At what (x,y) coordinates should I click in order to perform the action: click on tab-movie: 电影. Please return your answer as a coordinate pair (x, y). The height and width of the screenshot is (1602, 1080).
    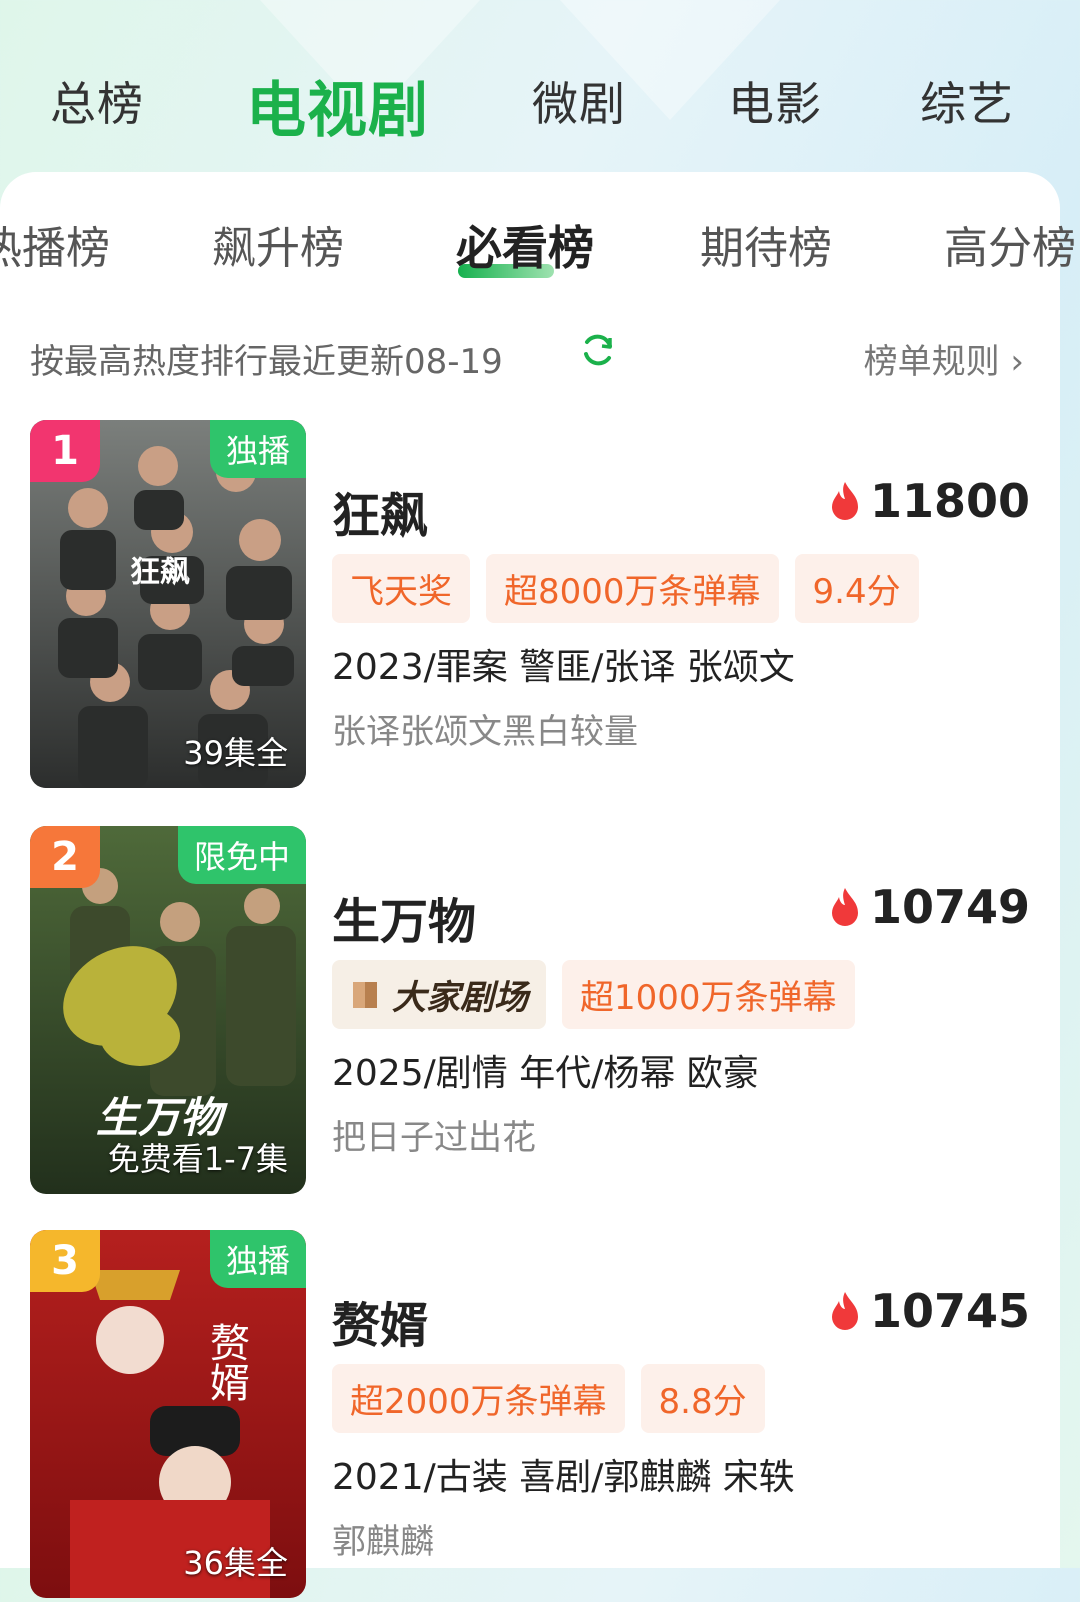
    Looking at the image, I should click on (775, 101).